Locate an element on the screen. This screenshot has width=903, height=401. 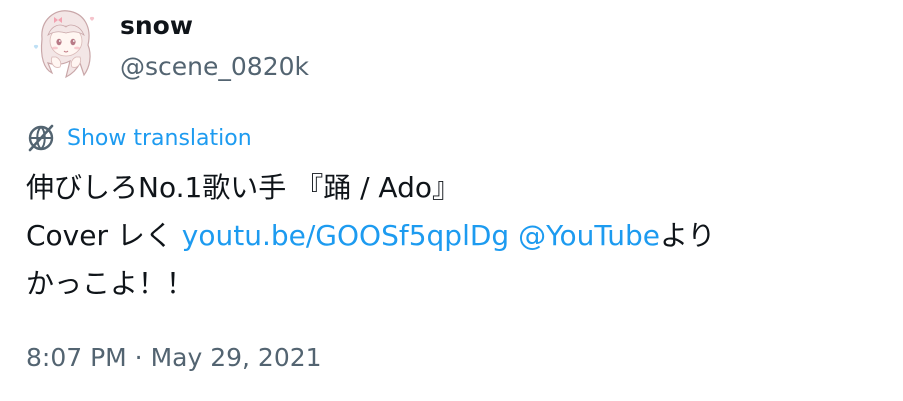
tweet-date-link: May 29, 2021 is located at coordinates (236, 357).